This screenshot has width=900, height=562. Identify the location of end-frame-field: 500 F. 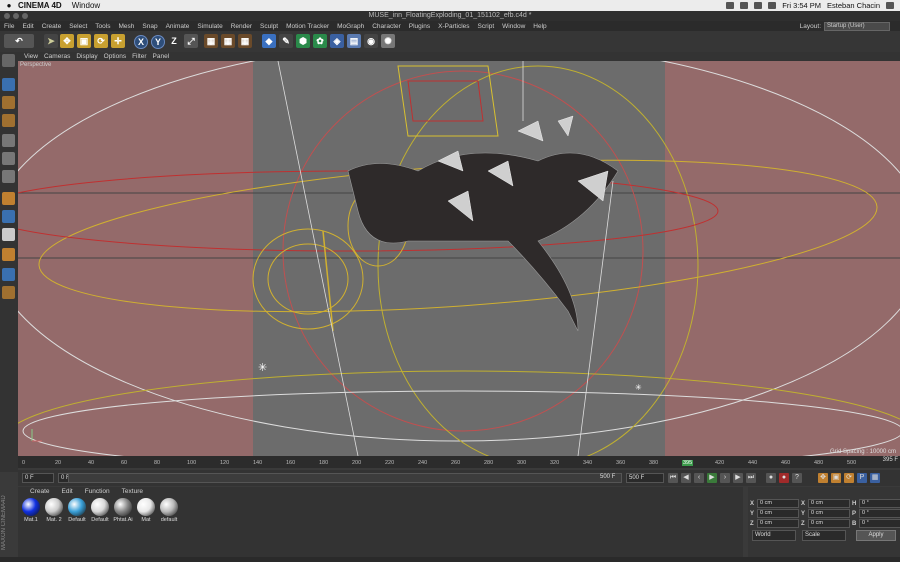
(645, 478).